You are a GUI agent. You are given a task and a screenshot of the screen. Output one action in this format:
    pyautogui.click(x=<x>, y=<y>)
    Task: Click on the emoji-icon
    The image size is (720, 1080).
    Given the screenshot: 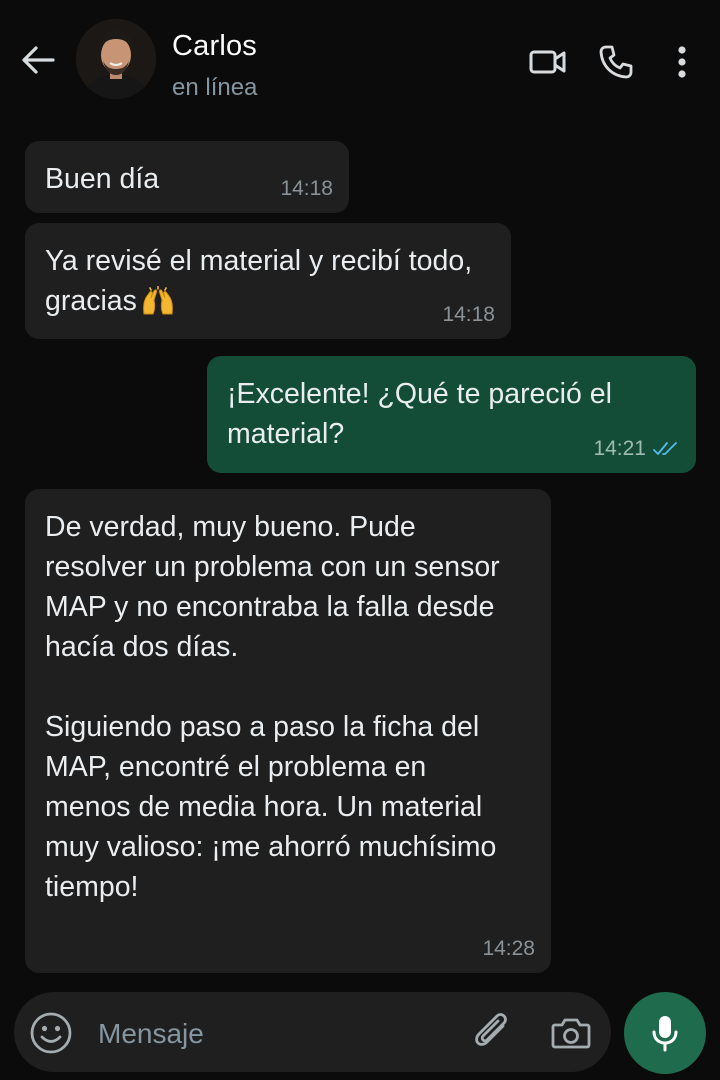 What is the action you would take?
    pyautogui.click(x=51, y=1033)
    